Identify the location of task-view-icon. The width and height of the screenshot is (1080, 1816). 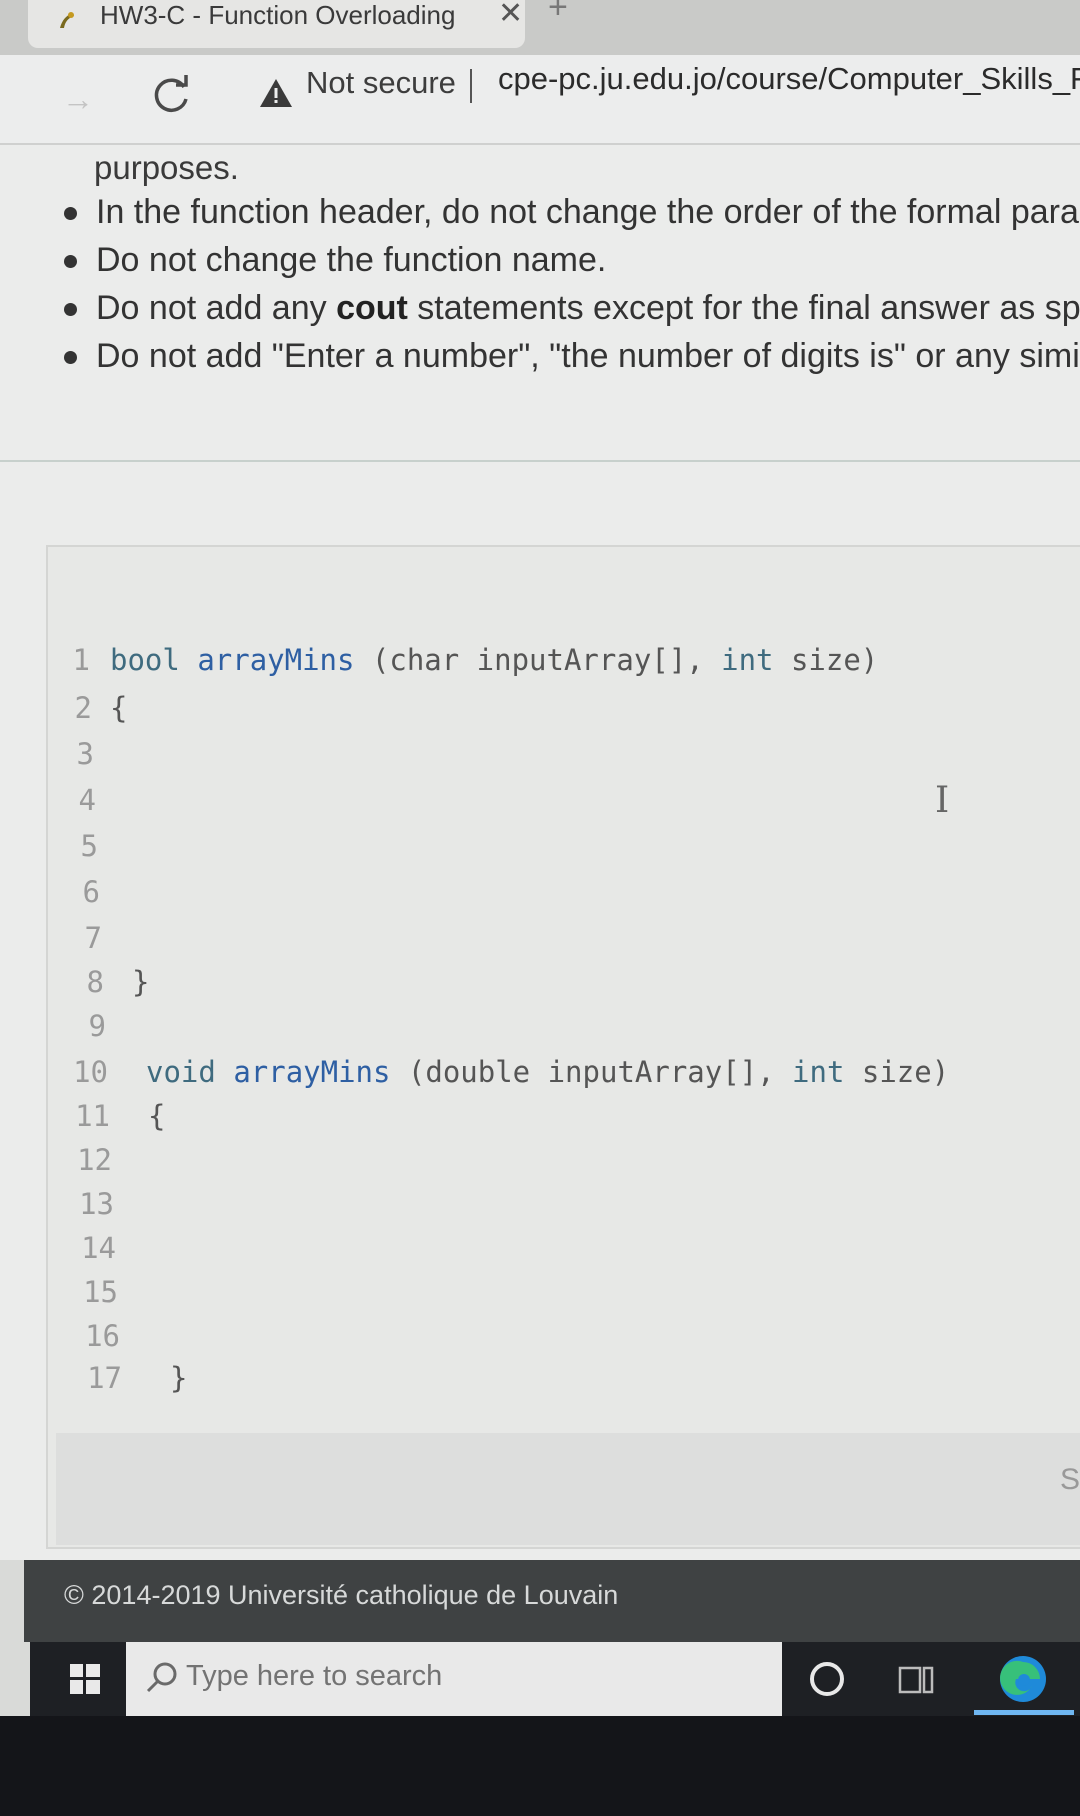
(916, 1680).